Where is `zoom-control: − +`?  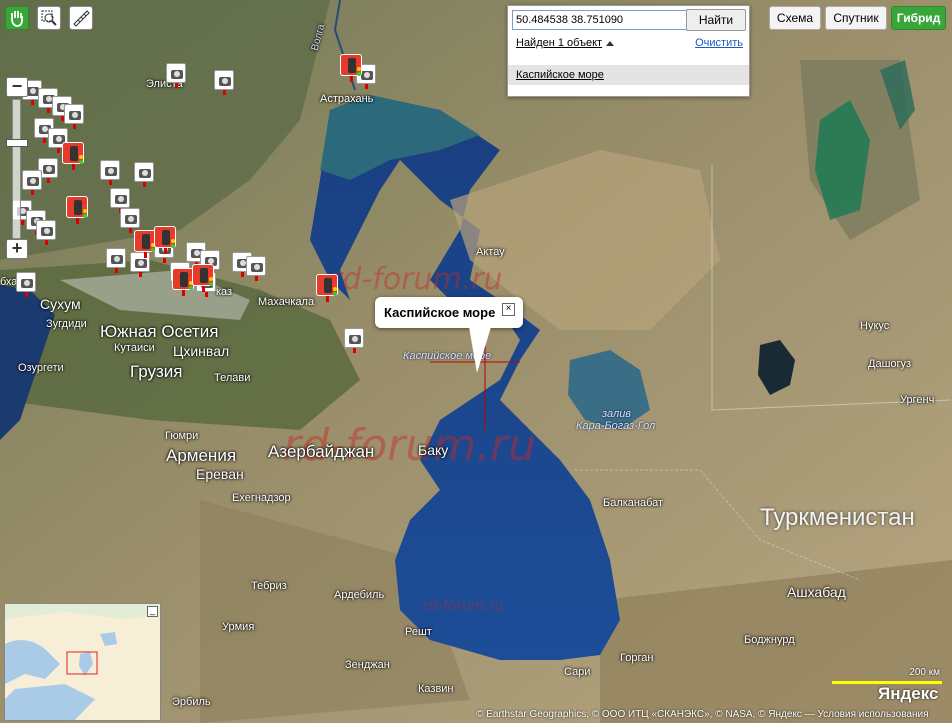
zoom-control: − + is located at coordinates (17, 170).